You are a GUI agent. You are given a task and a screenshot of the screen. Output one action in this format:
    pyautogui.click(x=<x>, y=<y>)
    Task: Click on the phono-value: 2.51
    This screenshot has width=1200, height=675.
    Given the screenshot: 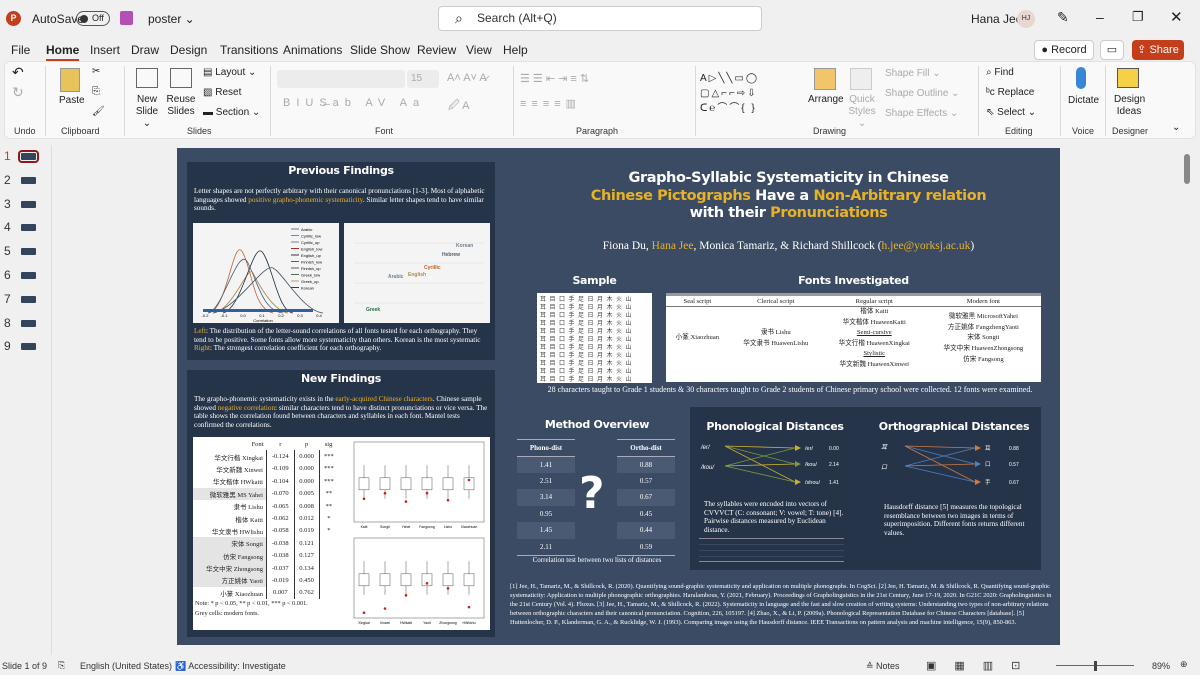 What is the action you would take?
    pyautogui.click(x=546, y=480)
    